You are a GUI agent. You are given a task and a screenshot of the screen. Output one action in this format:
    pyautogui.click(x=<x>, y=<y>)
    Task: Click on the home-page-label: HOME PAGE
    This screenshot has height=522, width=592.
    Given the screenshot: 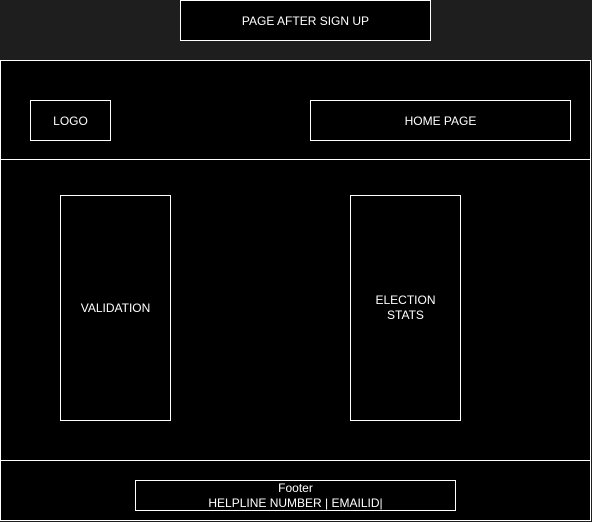 What is the action you would take?
    pyautogui.click(x=440, y=120)
    